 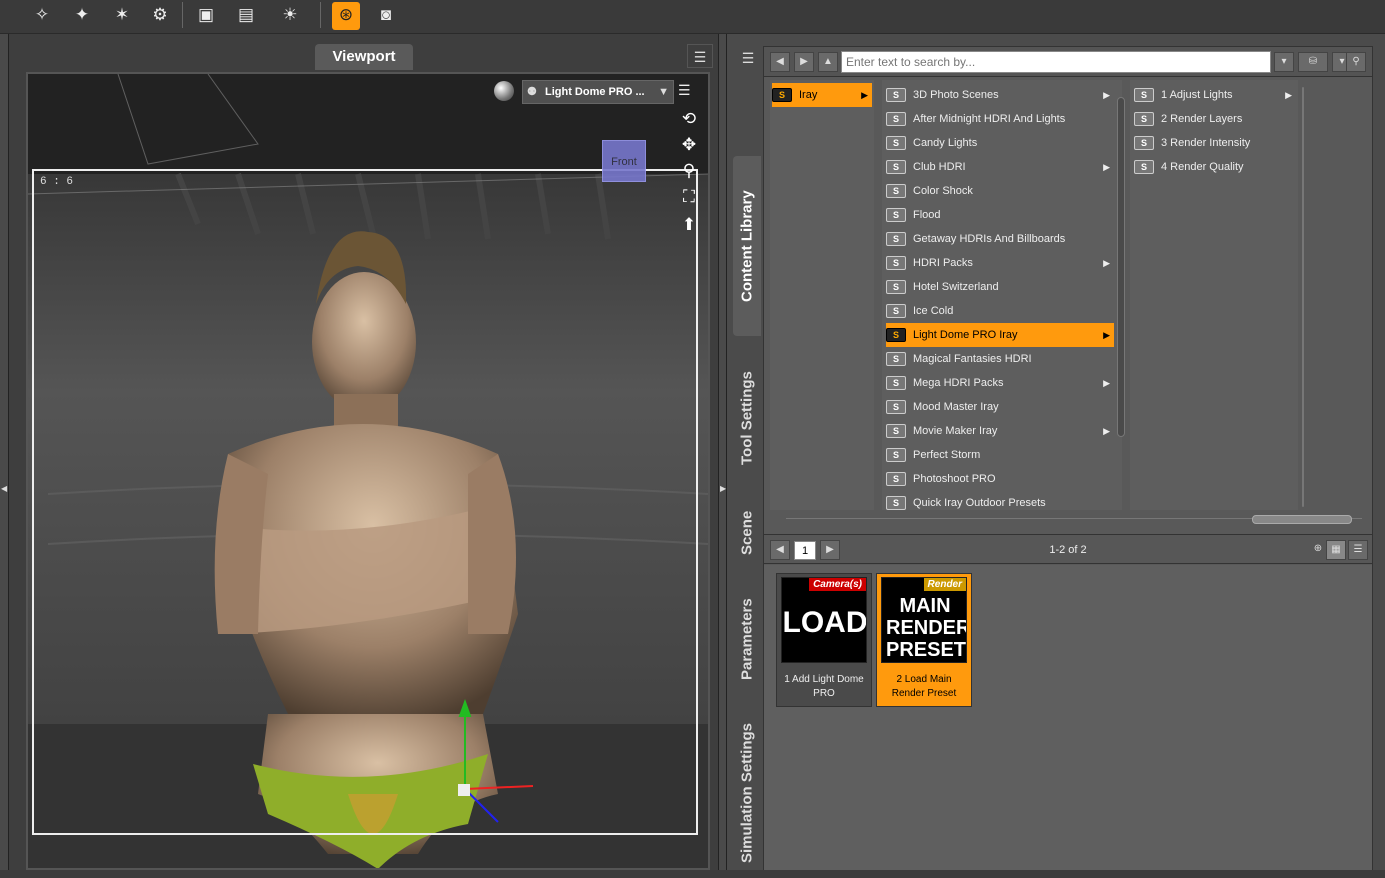 I want to click on list-item-label: 3 Render Intensity, so click(x=1206, y=143).